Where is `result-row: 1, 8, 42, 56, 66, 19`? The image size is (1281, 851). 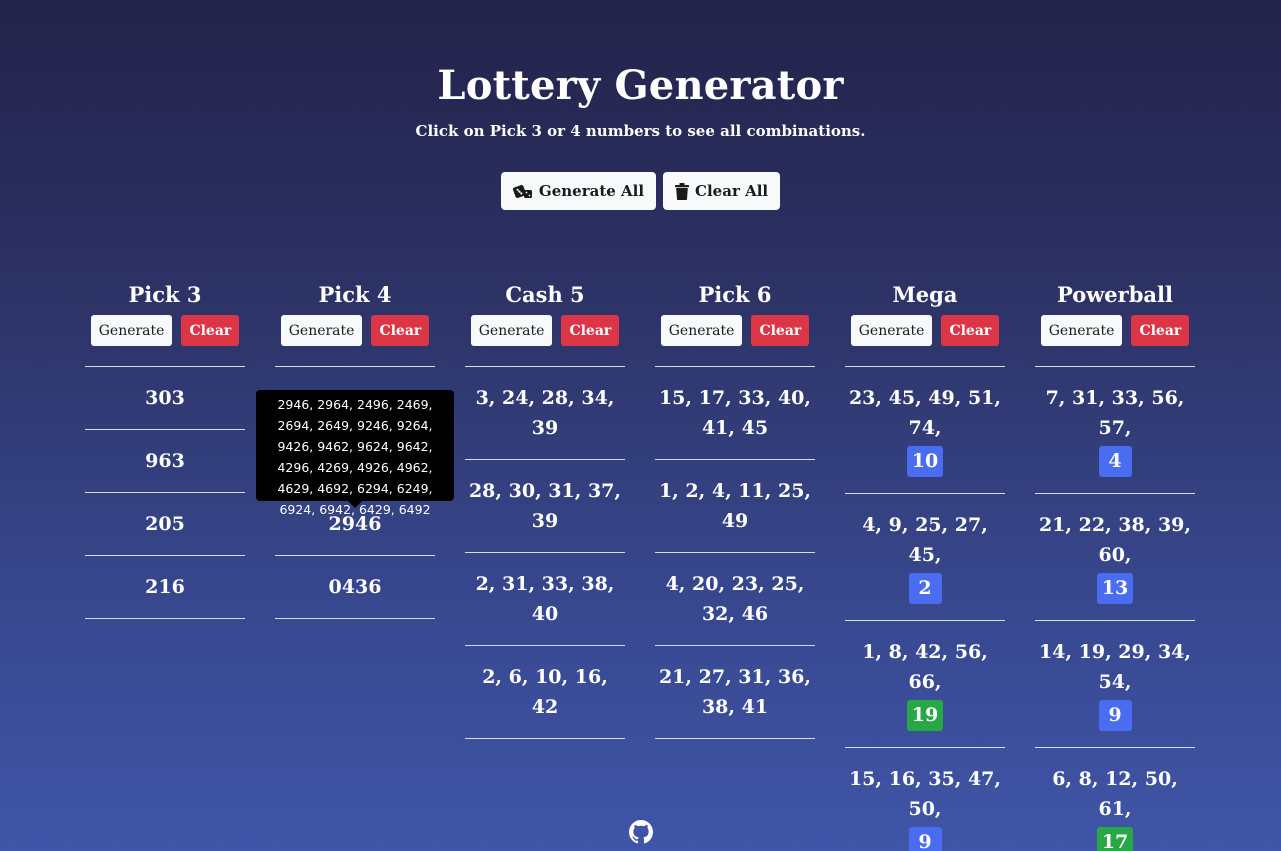
result-row: 1, 8, 42, 56, 66, 19 is located at coordinates (925, 684).